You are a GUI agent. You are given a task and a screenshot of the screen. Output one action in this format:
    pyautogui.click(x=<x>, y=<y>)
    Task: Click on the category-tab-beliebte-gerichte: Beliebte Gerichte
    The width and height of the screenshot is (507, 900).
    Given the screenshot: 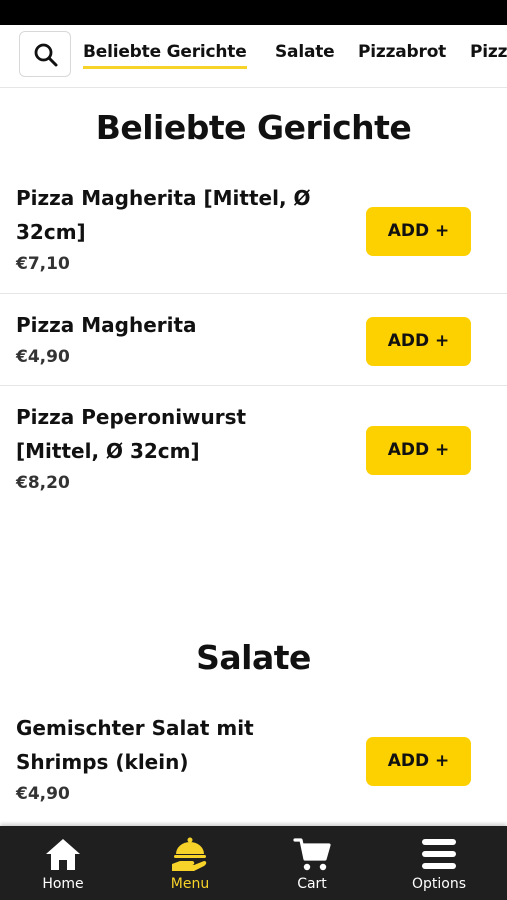 What is the action you would take?
    pyautogui.click(x=165, y=55)
    